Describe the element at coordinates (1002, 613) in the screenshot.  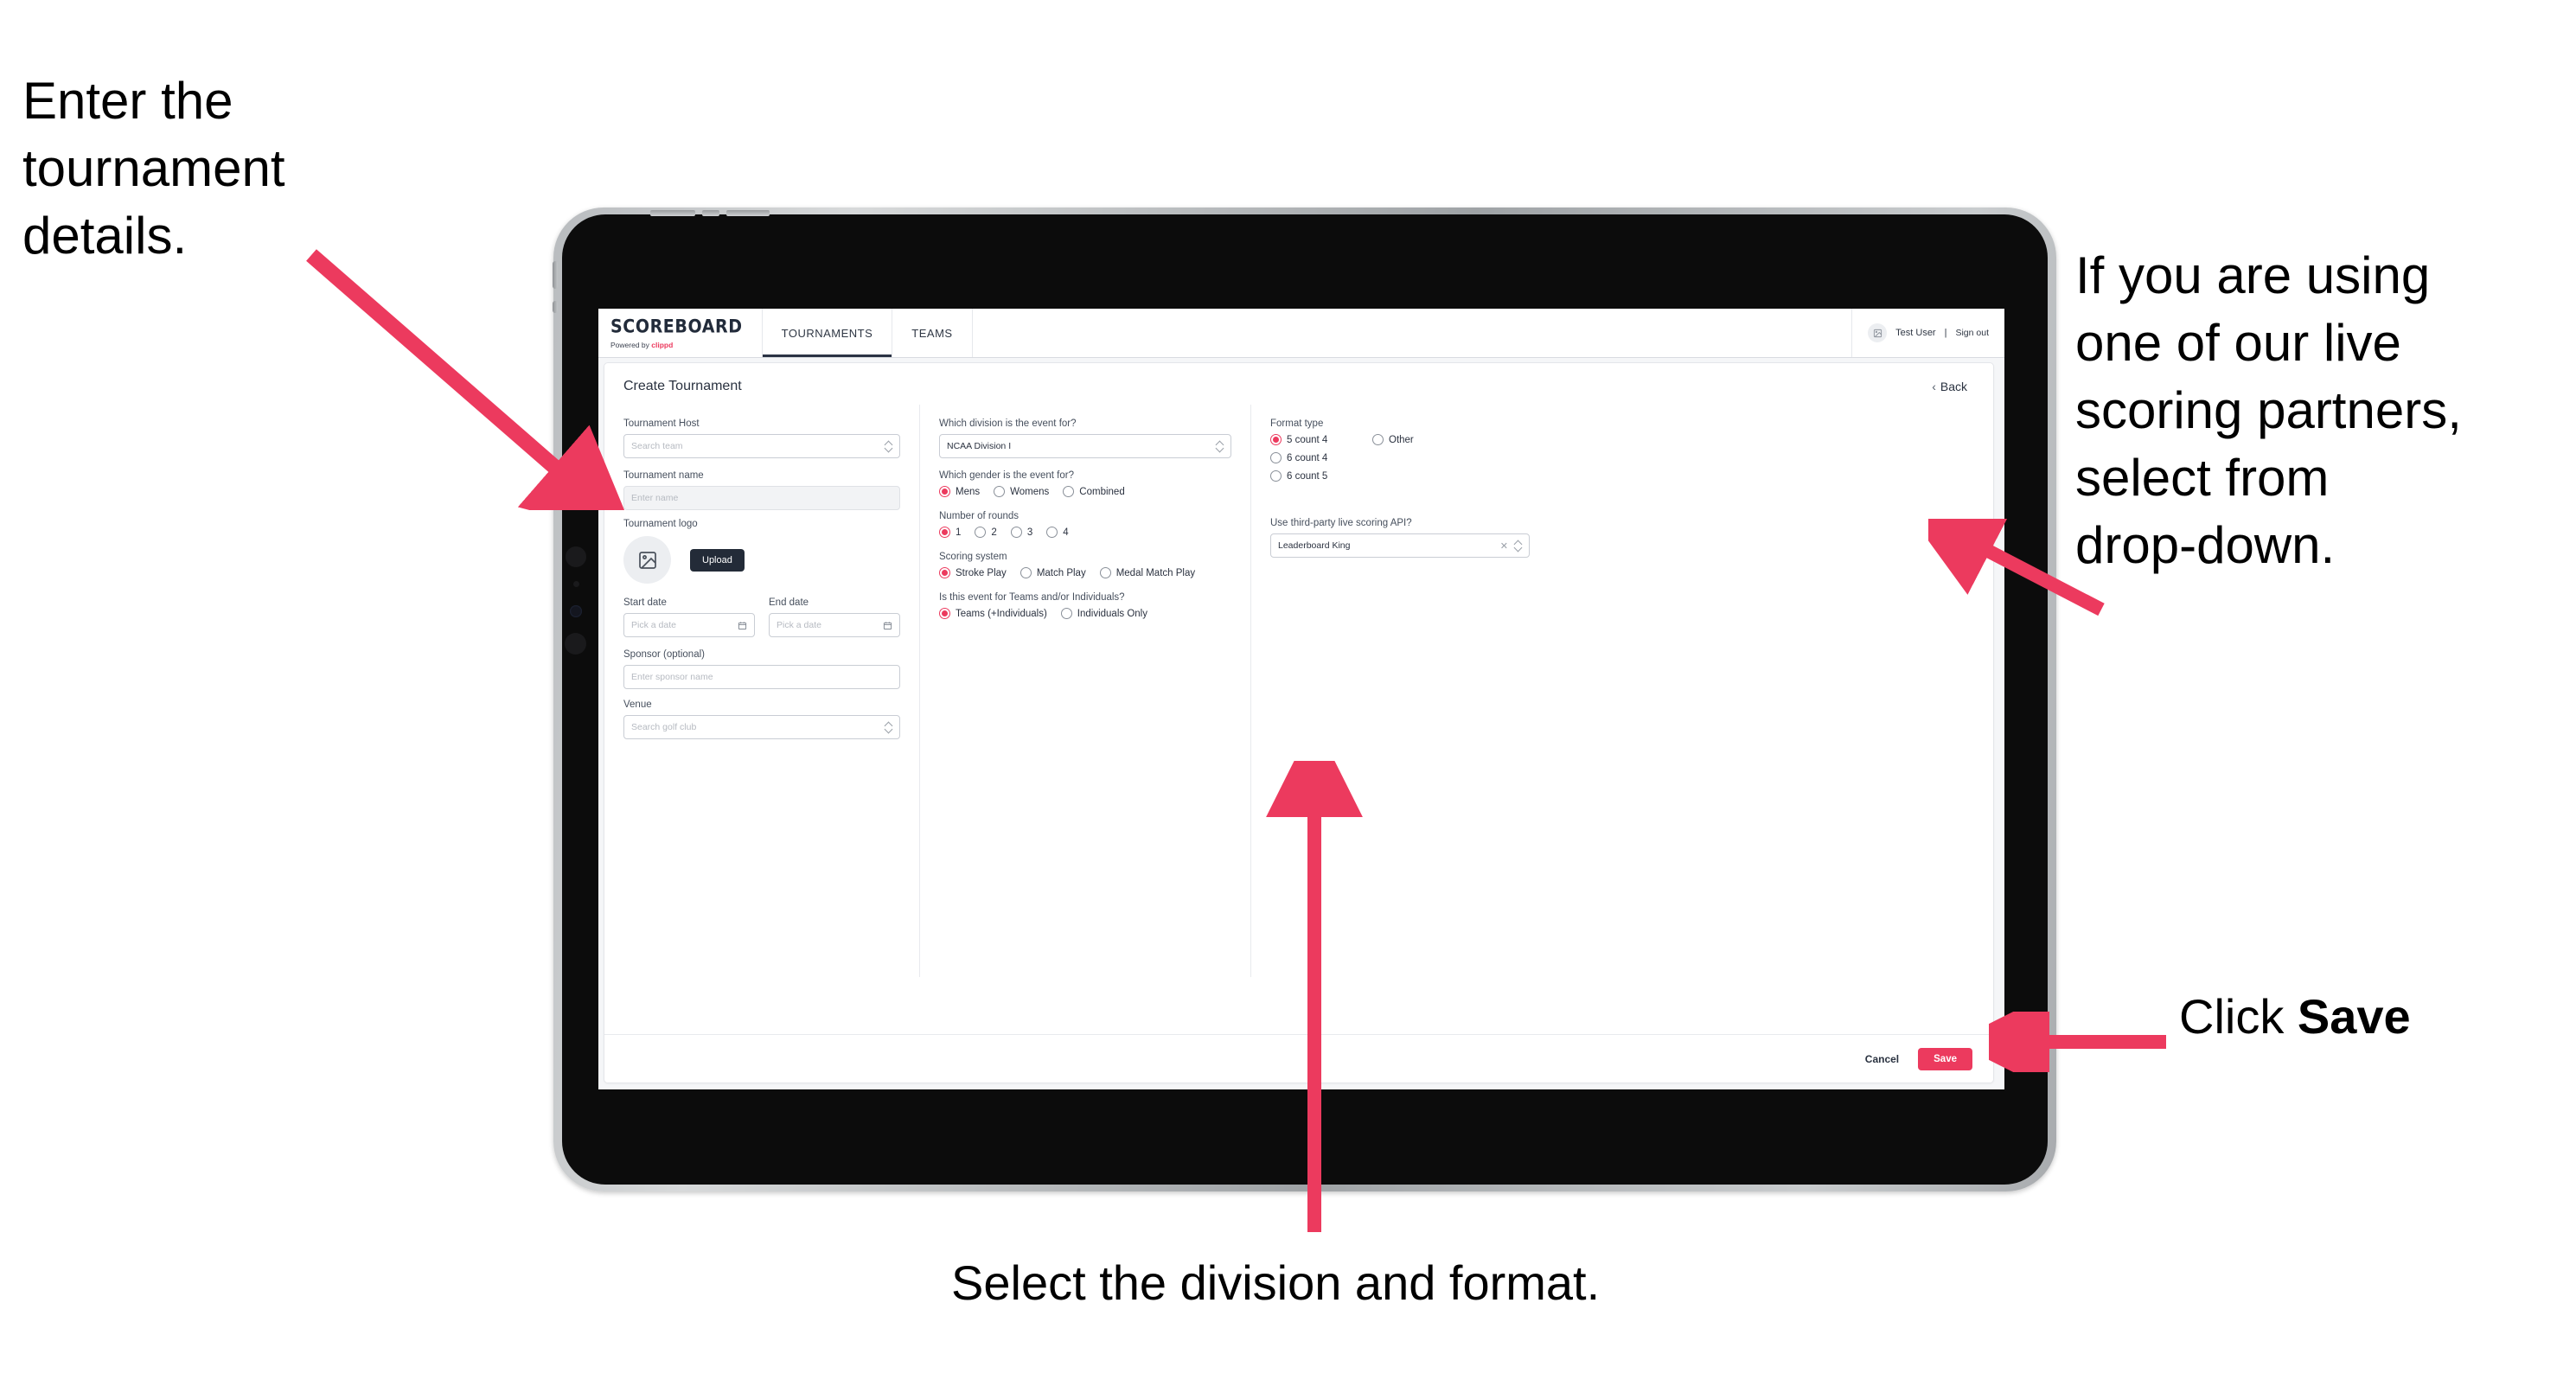
I see `radio-label: Teams (+Individuals)` at that location.